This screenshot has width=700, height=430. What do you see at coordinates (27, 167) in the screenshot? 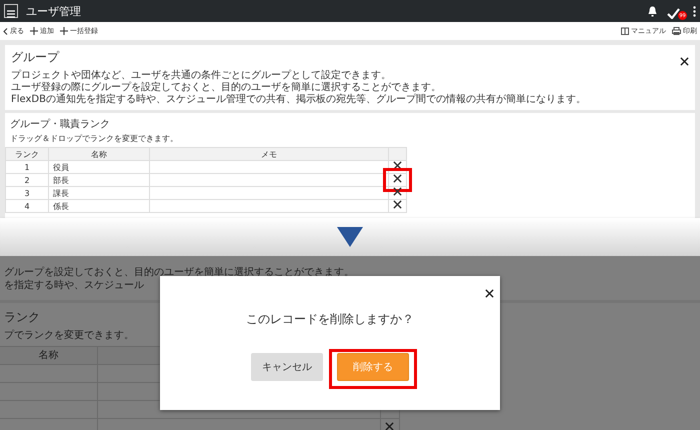
I see `table-cell: 1` at bounding box center [27, 167].